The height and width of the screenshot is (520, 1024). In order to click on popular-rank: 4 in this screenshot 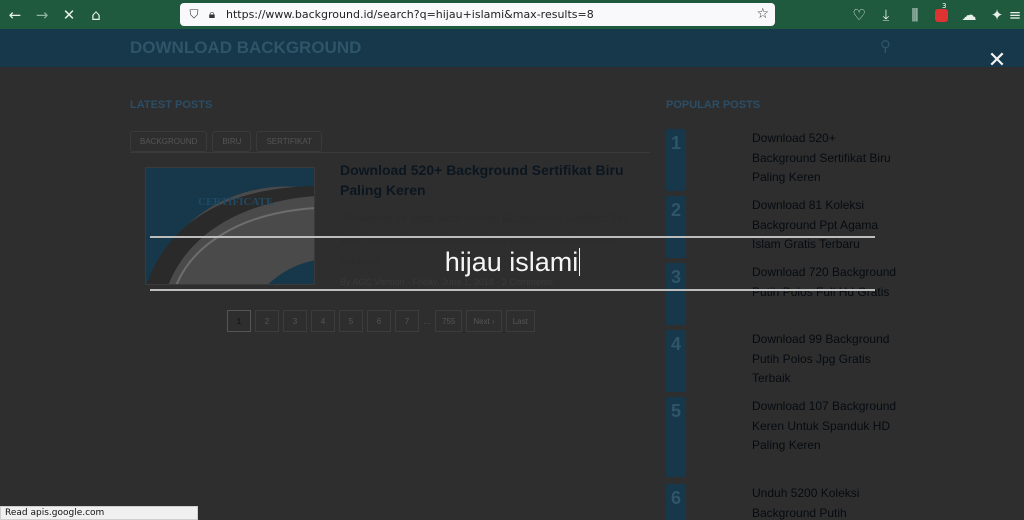, I will do `click(676, 361)`.